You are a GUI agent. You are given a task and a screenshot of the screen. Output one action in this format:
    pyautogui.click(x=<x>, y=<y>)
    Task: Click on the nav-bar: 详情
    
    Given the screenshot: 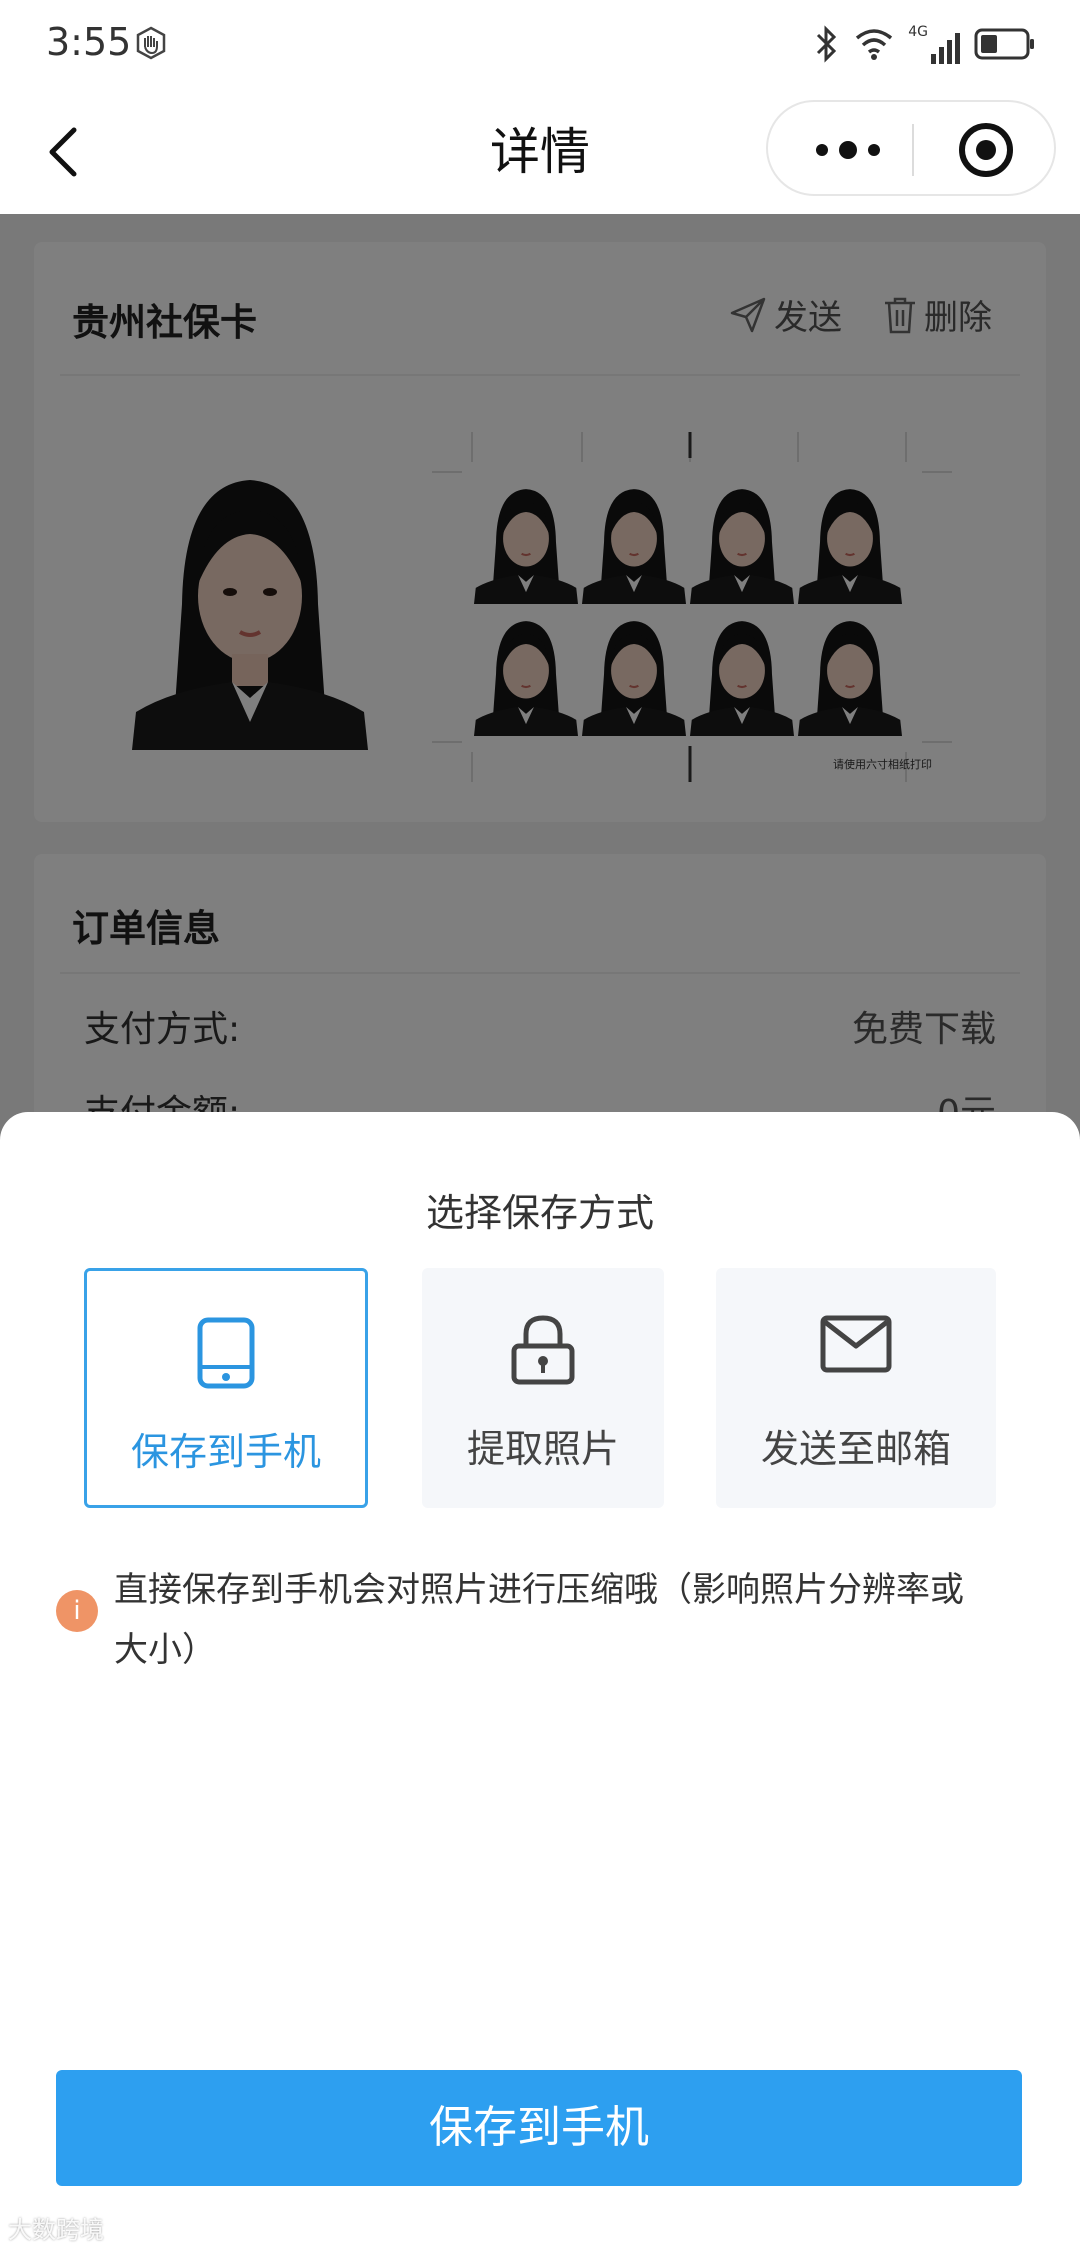 What is the action you would take?
    pyautogui.click(x=540, y=152)
    